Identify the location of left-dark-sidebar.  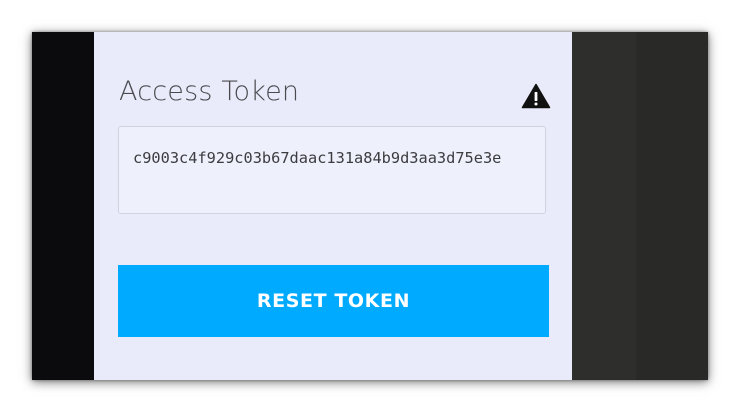
(63, 206).